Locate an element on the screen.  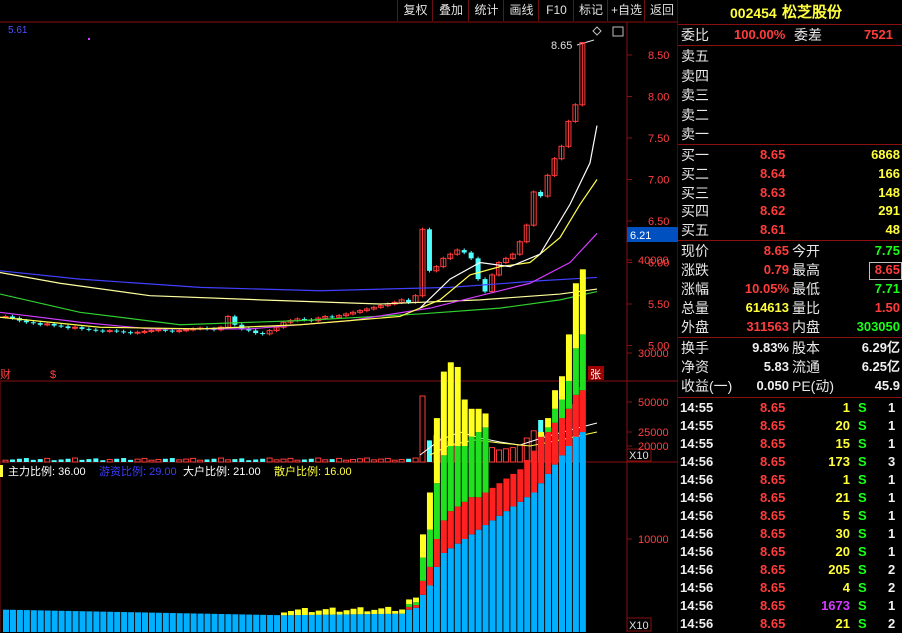
toolbar-btn-7: 返回 is located at coordinates (661, 10).